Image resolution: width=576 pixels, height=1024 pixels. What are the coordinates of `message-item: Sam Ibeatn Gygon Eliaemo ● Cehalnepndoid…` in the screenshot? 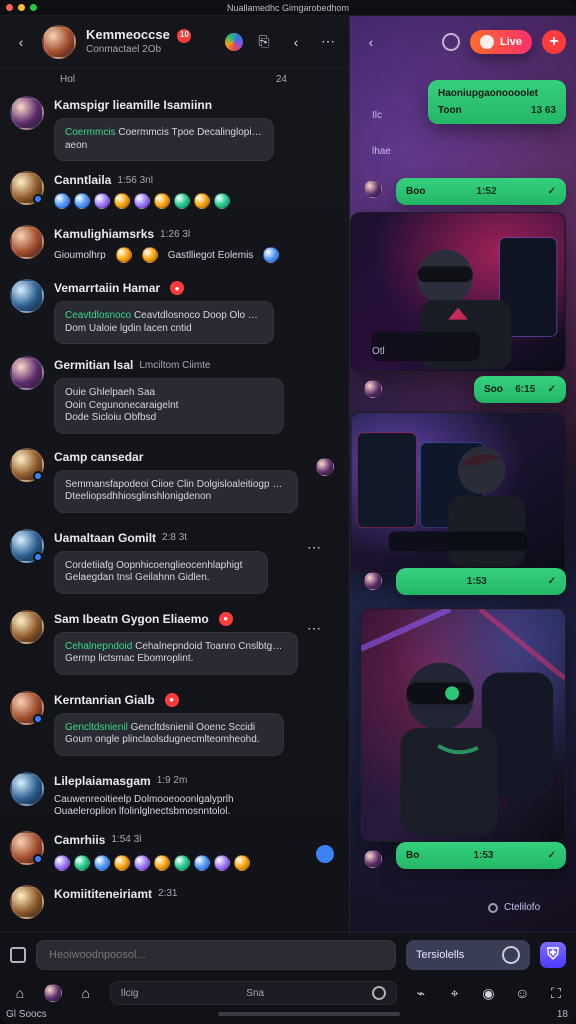 It's located at (175, 642).